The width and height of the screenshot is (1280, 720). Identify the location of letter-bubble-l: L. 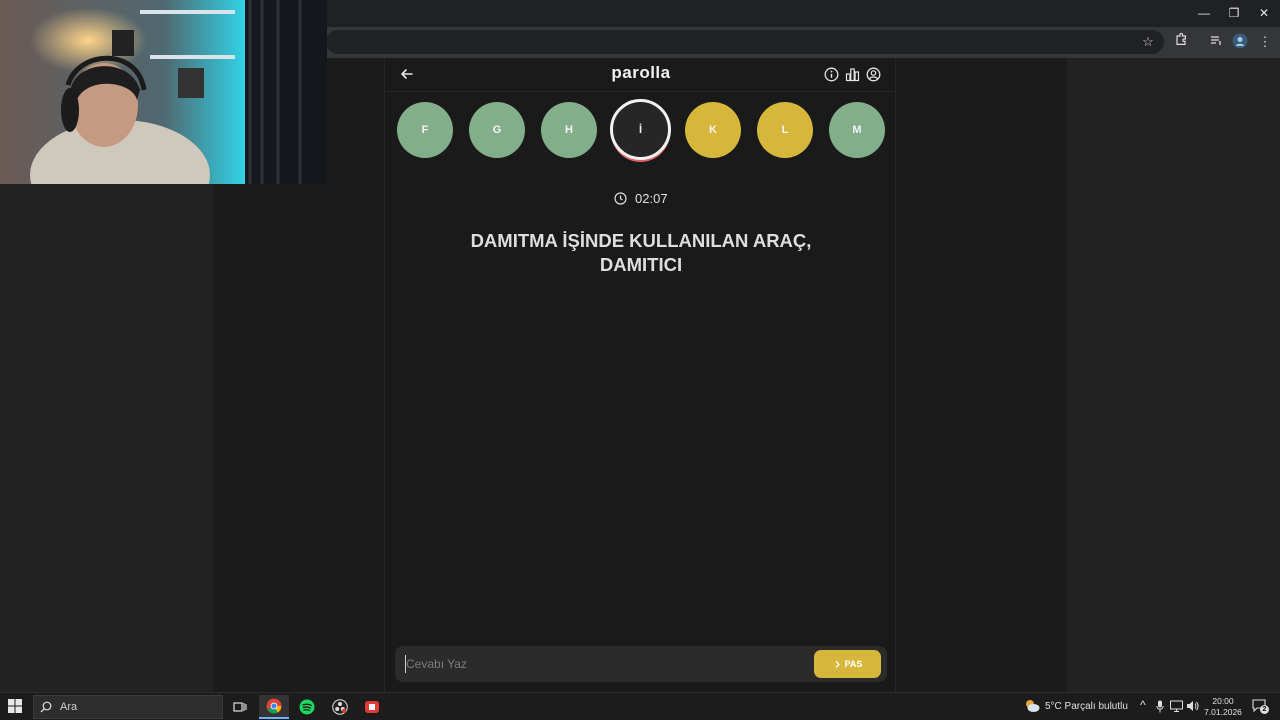
(785, 130).